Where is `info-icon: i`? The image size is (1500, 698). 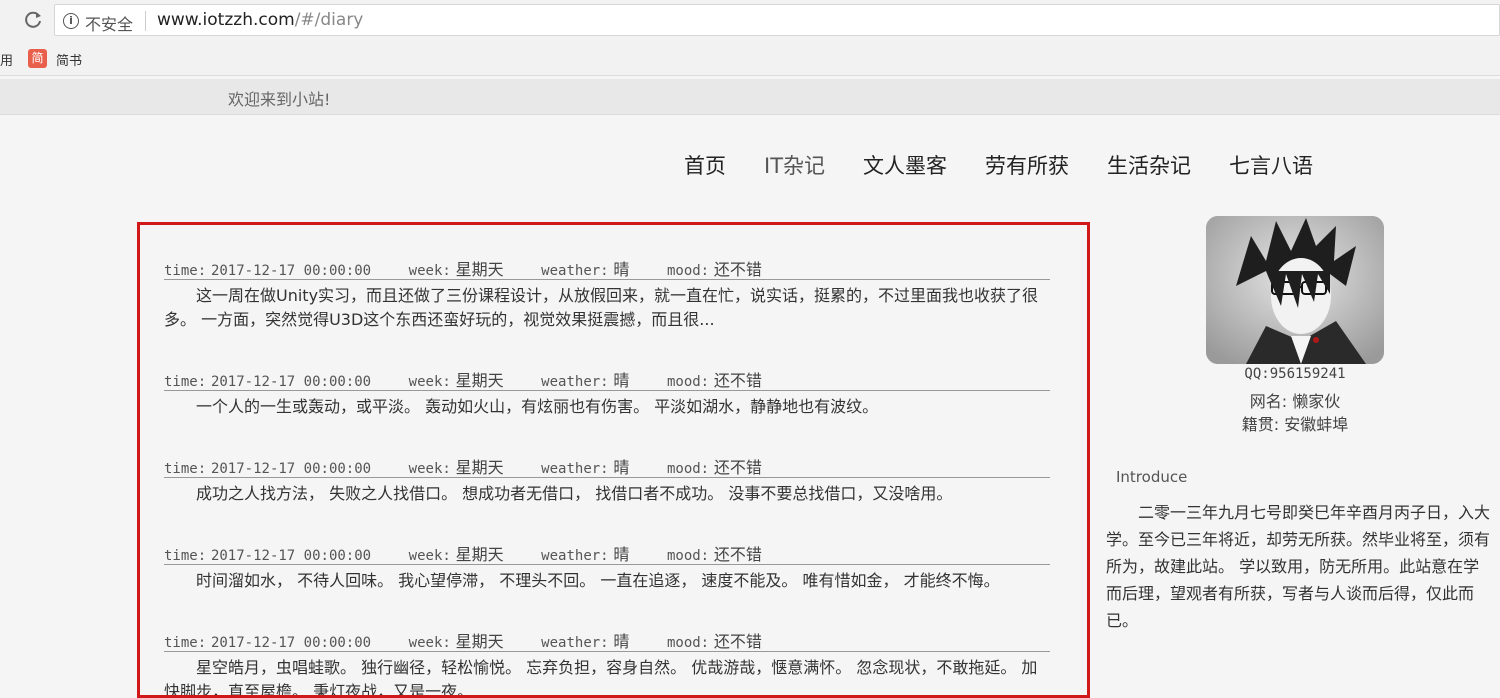 info-icon: i is located at coordinates (71, 21).